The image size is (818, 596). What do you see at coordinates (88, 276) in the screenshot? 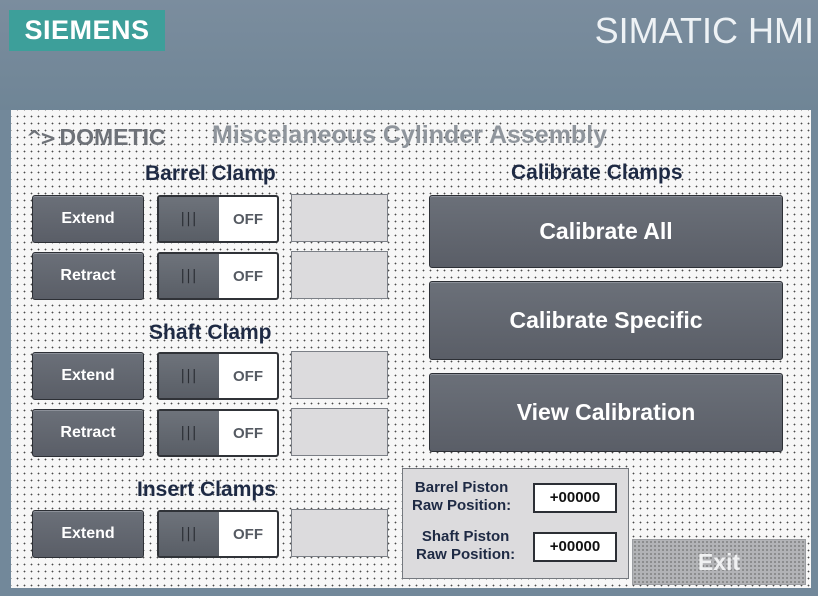
I see `barrel-retract-button: Retract` at bounding box center [88, 276].